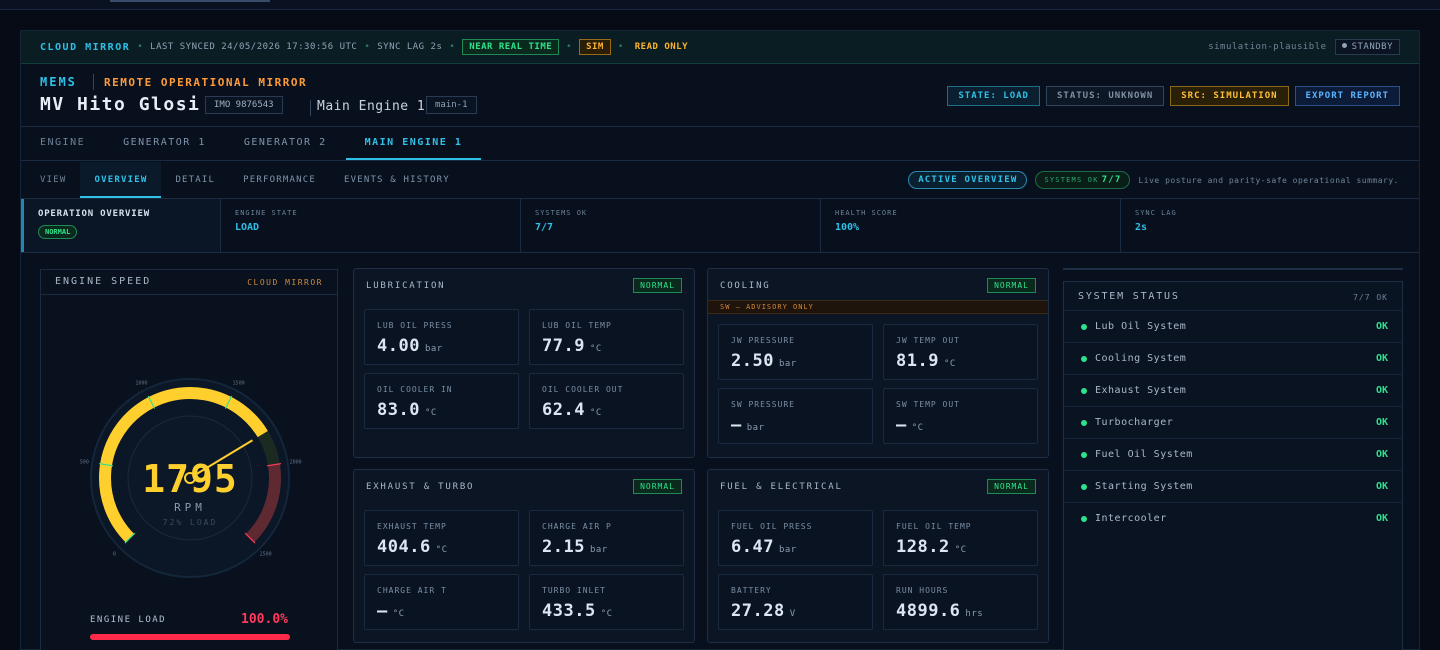 The height and width of the screenshot is (650, 1440). What do you see at coordinates (971, 225) in the screenshot?
I see `summary-health-score: HEALTH SCORE 100%` at bounding box center [971, 225].